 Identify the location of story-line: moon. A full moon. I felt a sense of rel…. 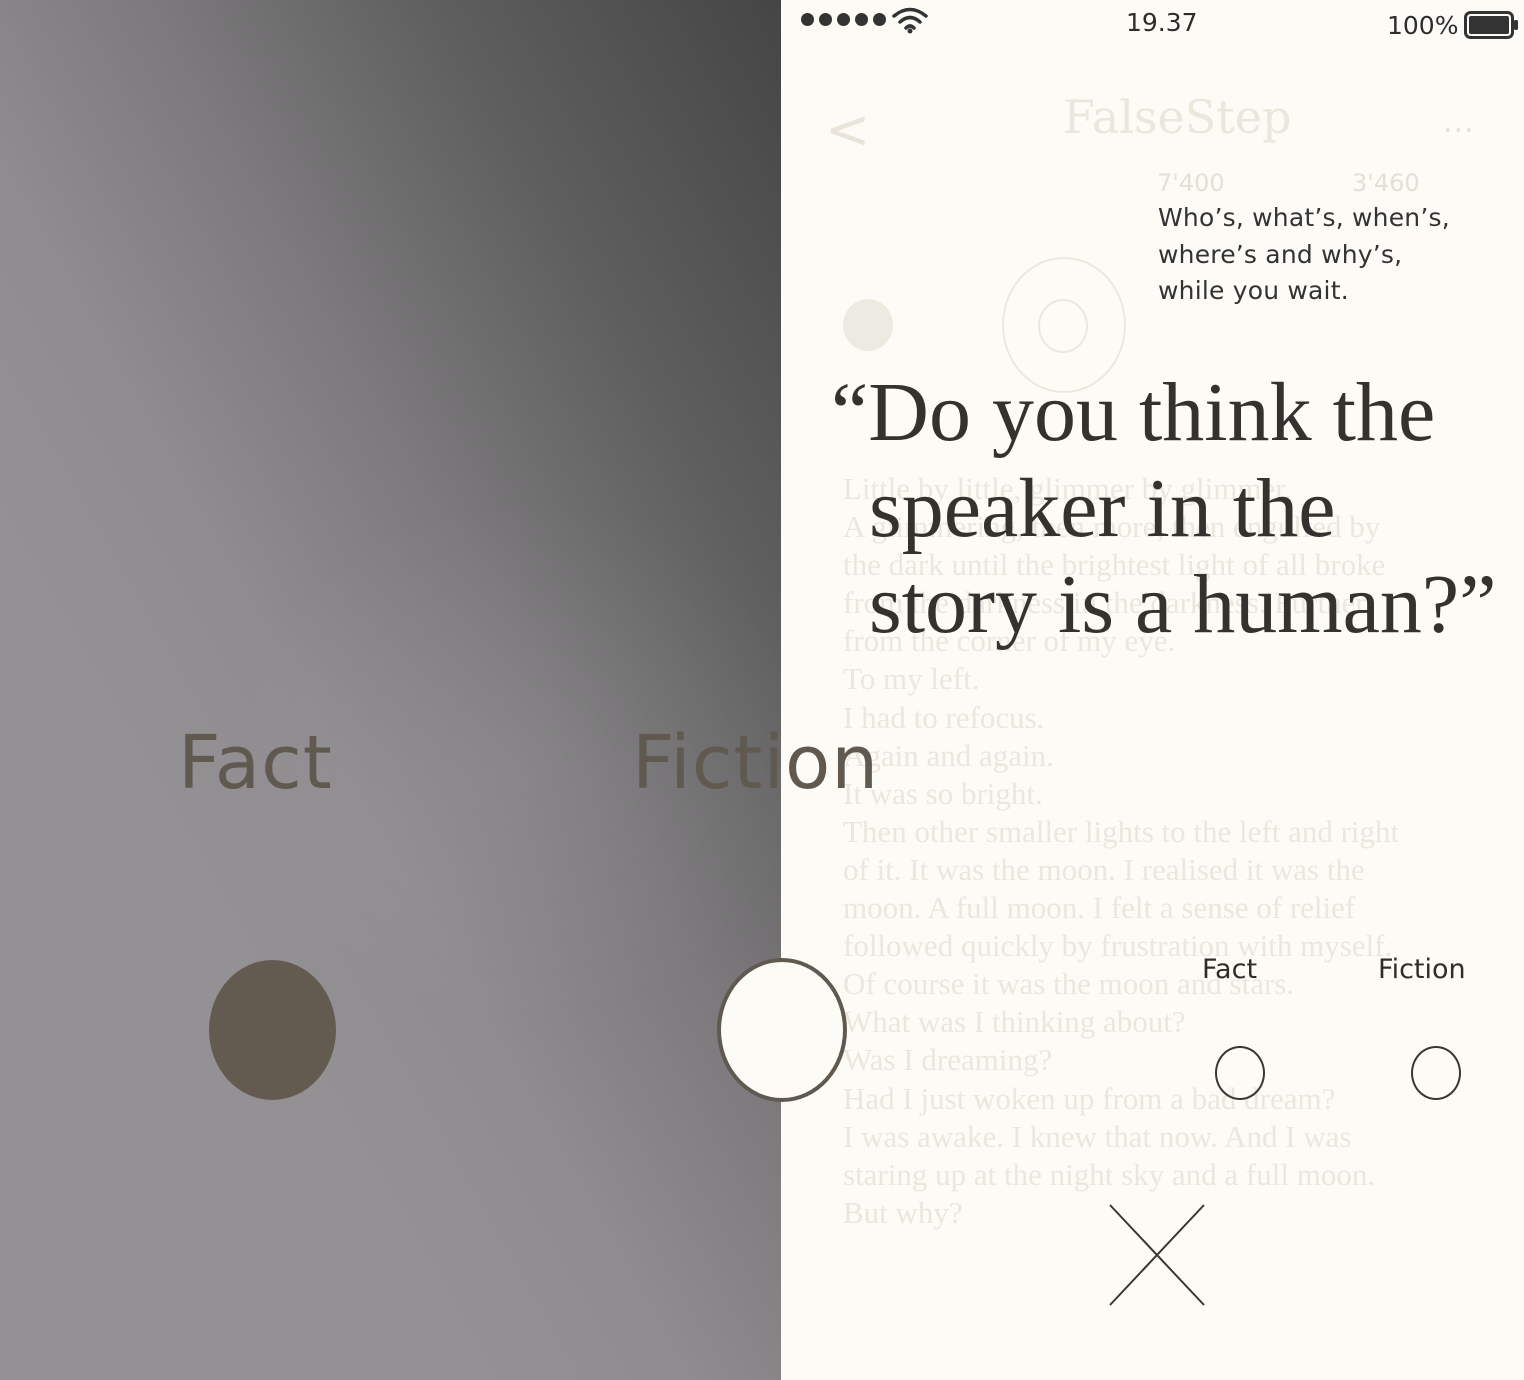
(1099, 908).